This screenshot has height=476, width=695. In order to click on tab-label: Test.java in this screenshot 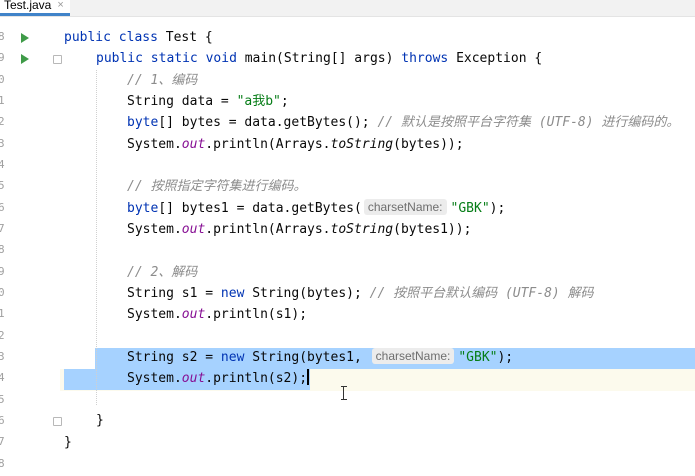, I will do `click(28, 6)`.